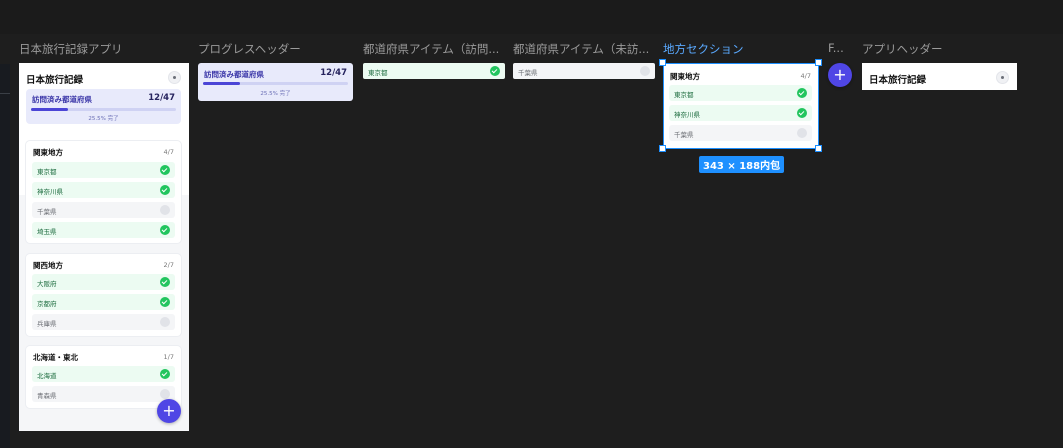  I want to click on pref-item: 埼玉県, so click(103, 230).